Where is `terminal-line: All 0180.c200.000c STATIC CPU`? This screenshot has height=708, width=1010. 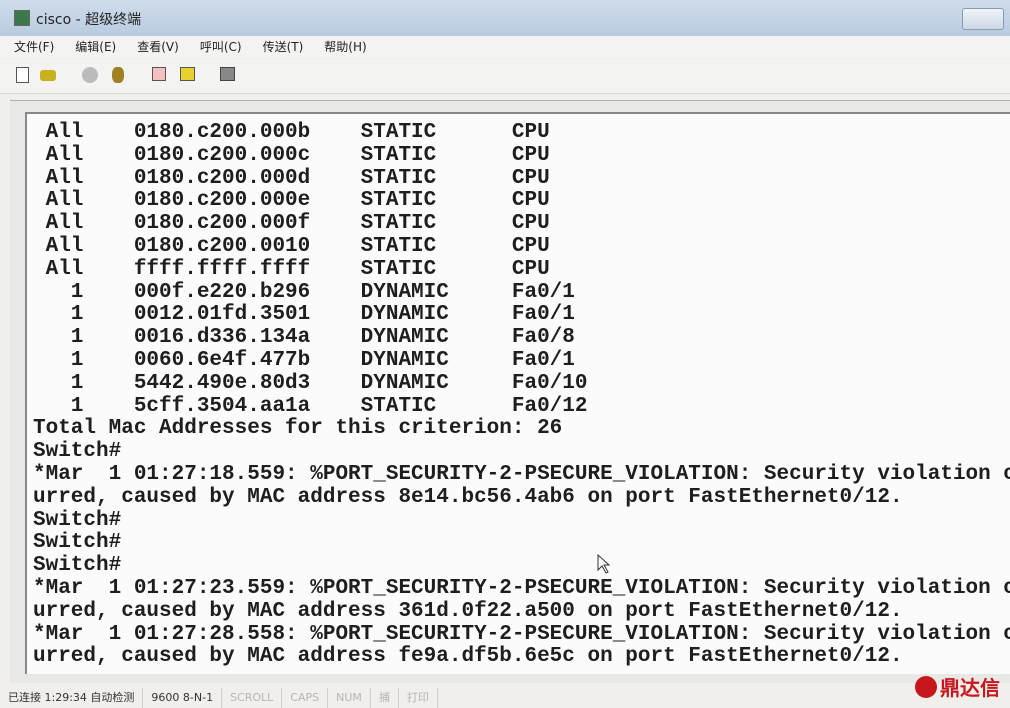 terminal-line: All 0180.c200.000c STATIC CPU is located at coordinates (291, 155).